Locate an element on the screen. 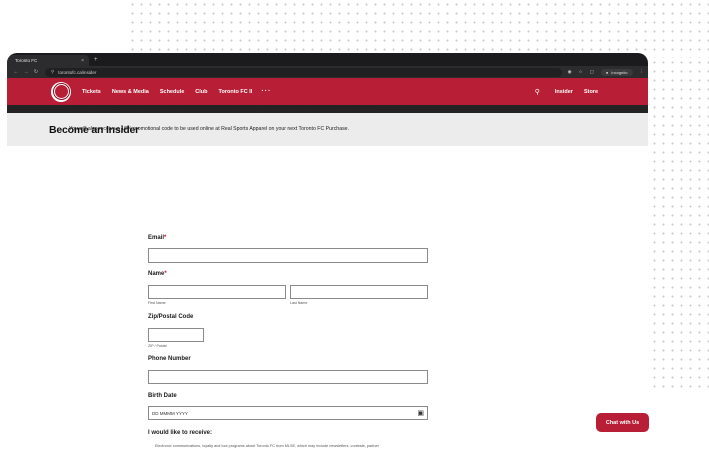 The width and height of the screenshot is (709, 459). search-icon: ⚲ is located at coordinates (537, 92).